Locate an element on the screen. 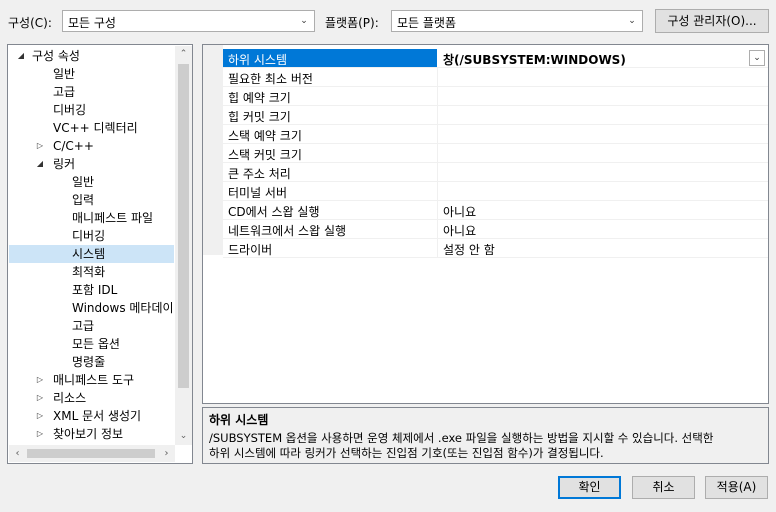 This screenshot has width=776, height=512. apply-button: 적용(A) is located at coordinates (736, 487).